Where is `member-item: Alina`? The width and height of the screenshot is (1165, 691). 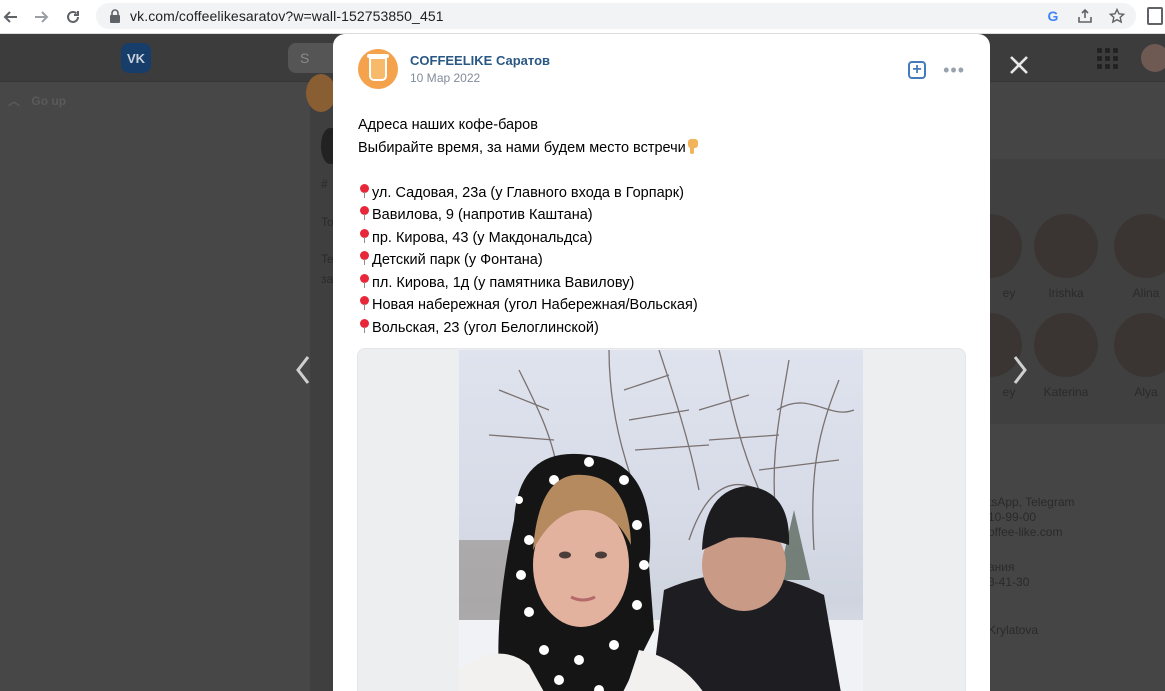 member-item: Alina is located at coordinates (1139, 257).